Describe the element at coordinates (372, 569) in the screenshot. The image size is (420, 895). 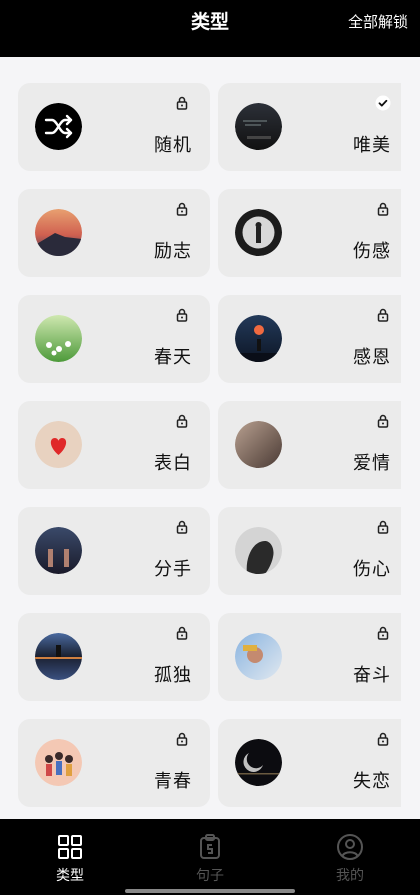
I see `category-label: 伤心` at that location.